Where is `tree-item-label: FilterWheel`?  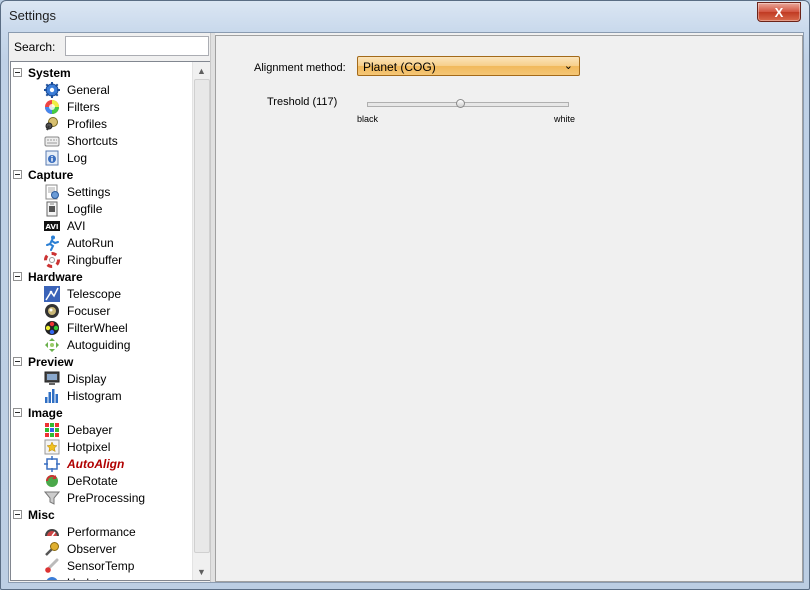
tree-item-label: FilterWheel is located at coordinates (97, 327).